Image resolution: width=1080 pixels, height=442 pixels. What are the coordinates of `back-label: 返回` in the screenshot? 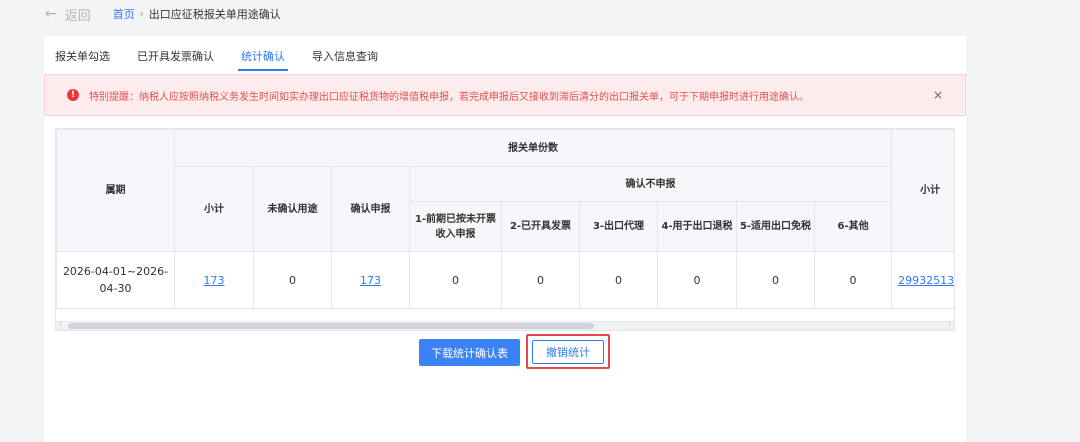 It's located at (77, 16).